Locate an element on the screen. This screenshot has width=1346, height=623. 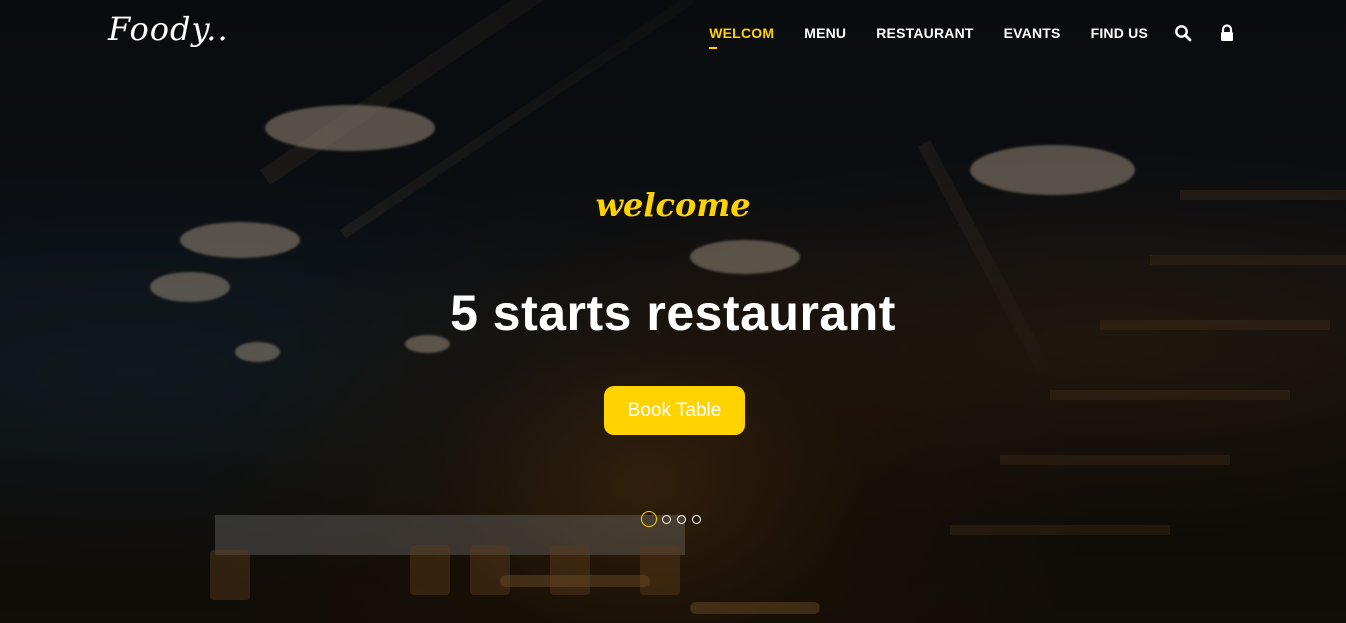
book-table-button: Book Table is located at coordinates (674, 410).